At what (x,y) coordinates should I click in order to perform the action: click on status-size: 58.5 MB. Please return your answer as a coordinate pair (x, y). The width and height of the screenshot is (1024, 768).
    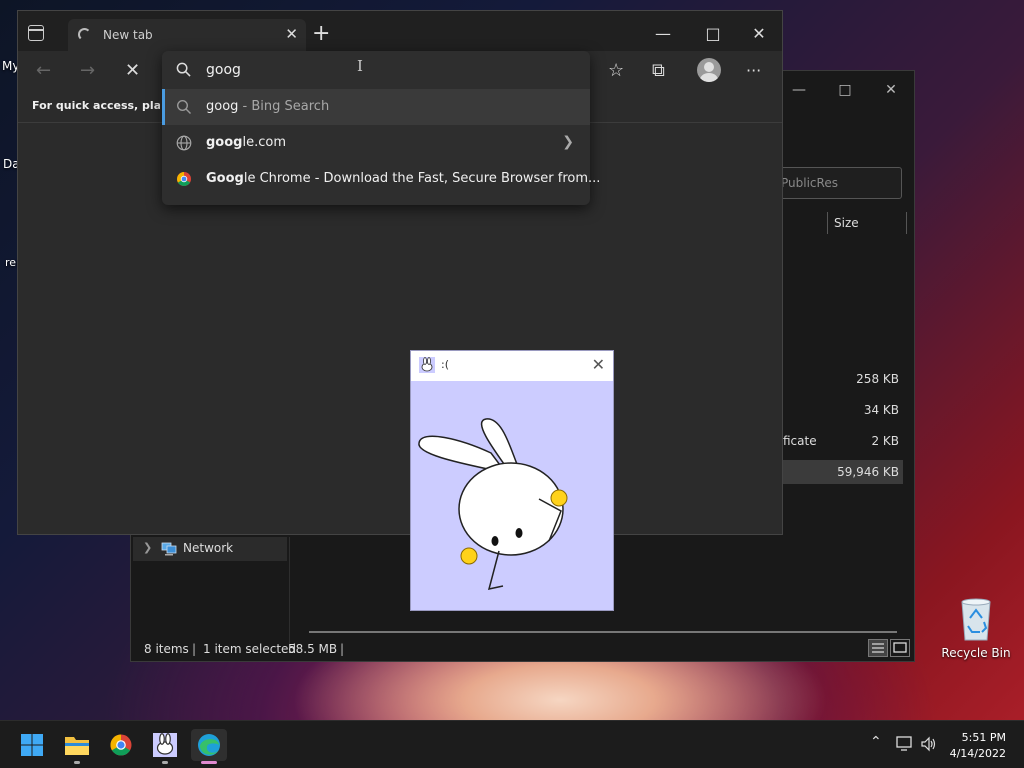
    Looking at the image, I should click on (313, 649).